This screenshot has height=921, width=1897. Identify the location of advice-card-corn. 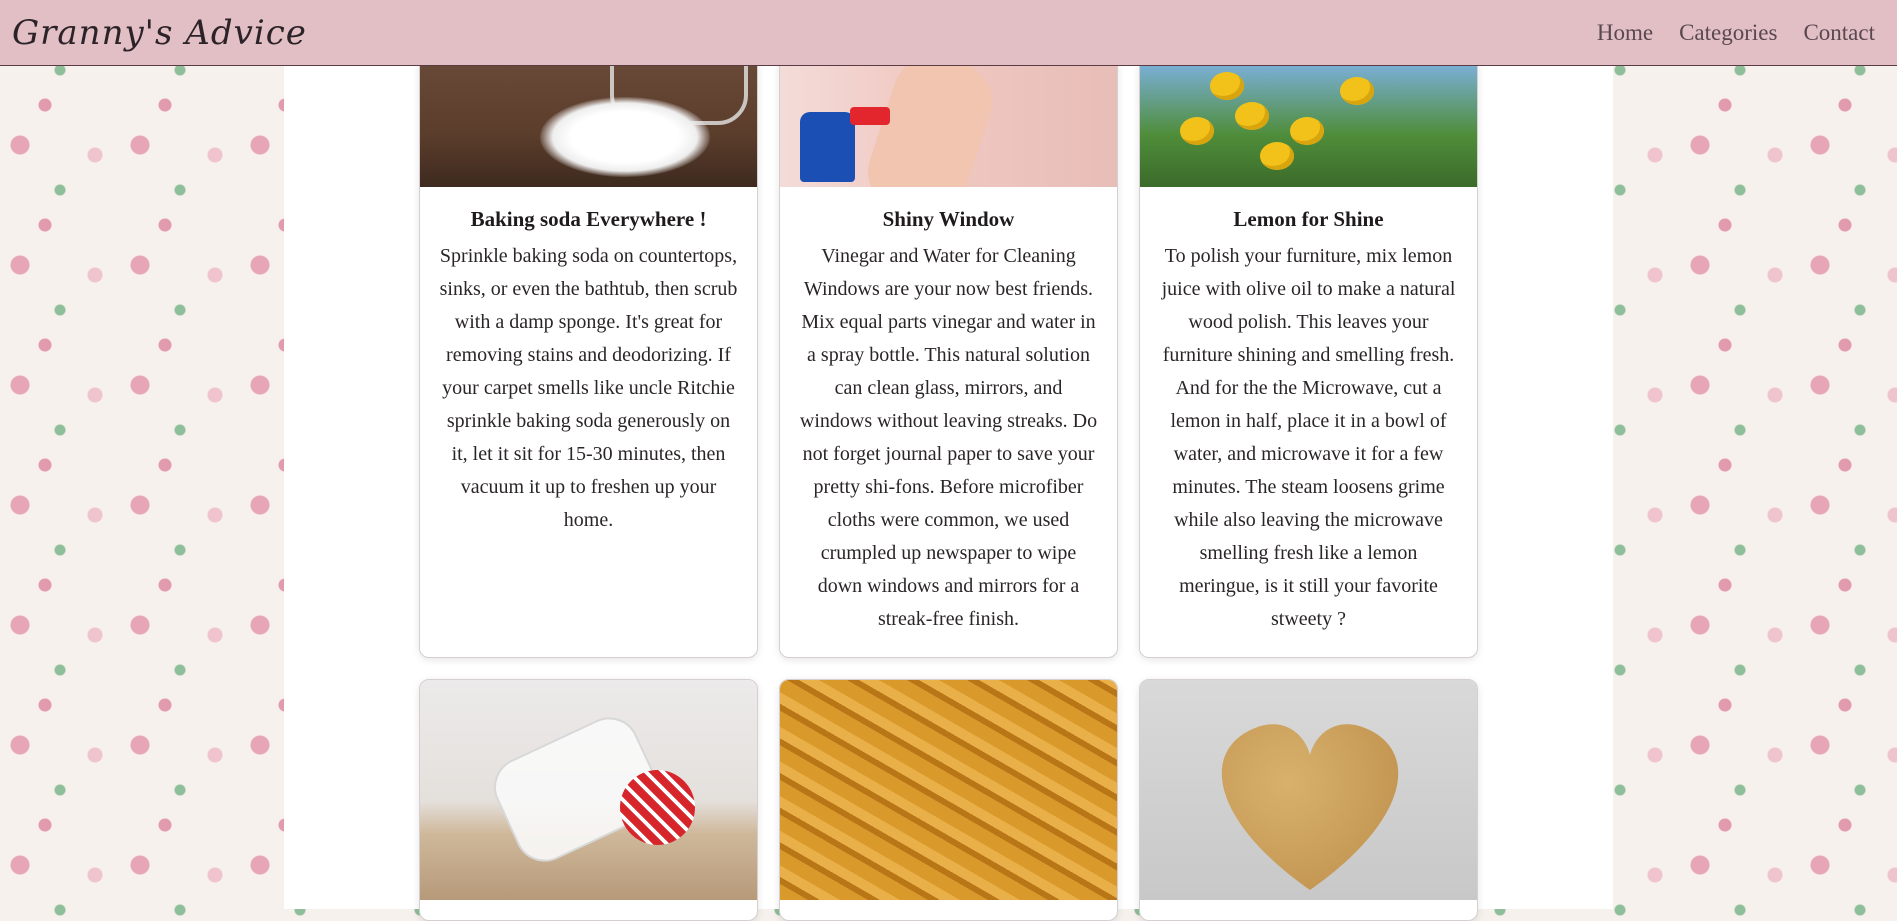
(948, 800).